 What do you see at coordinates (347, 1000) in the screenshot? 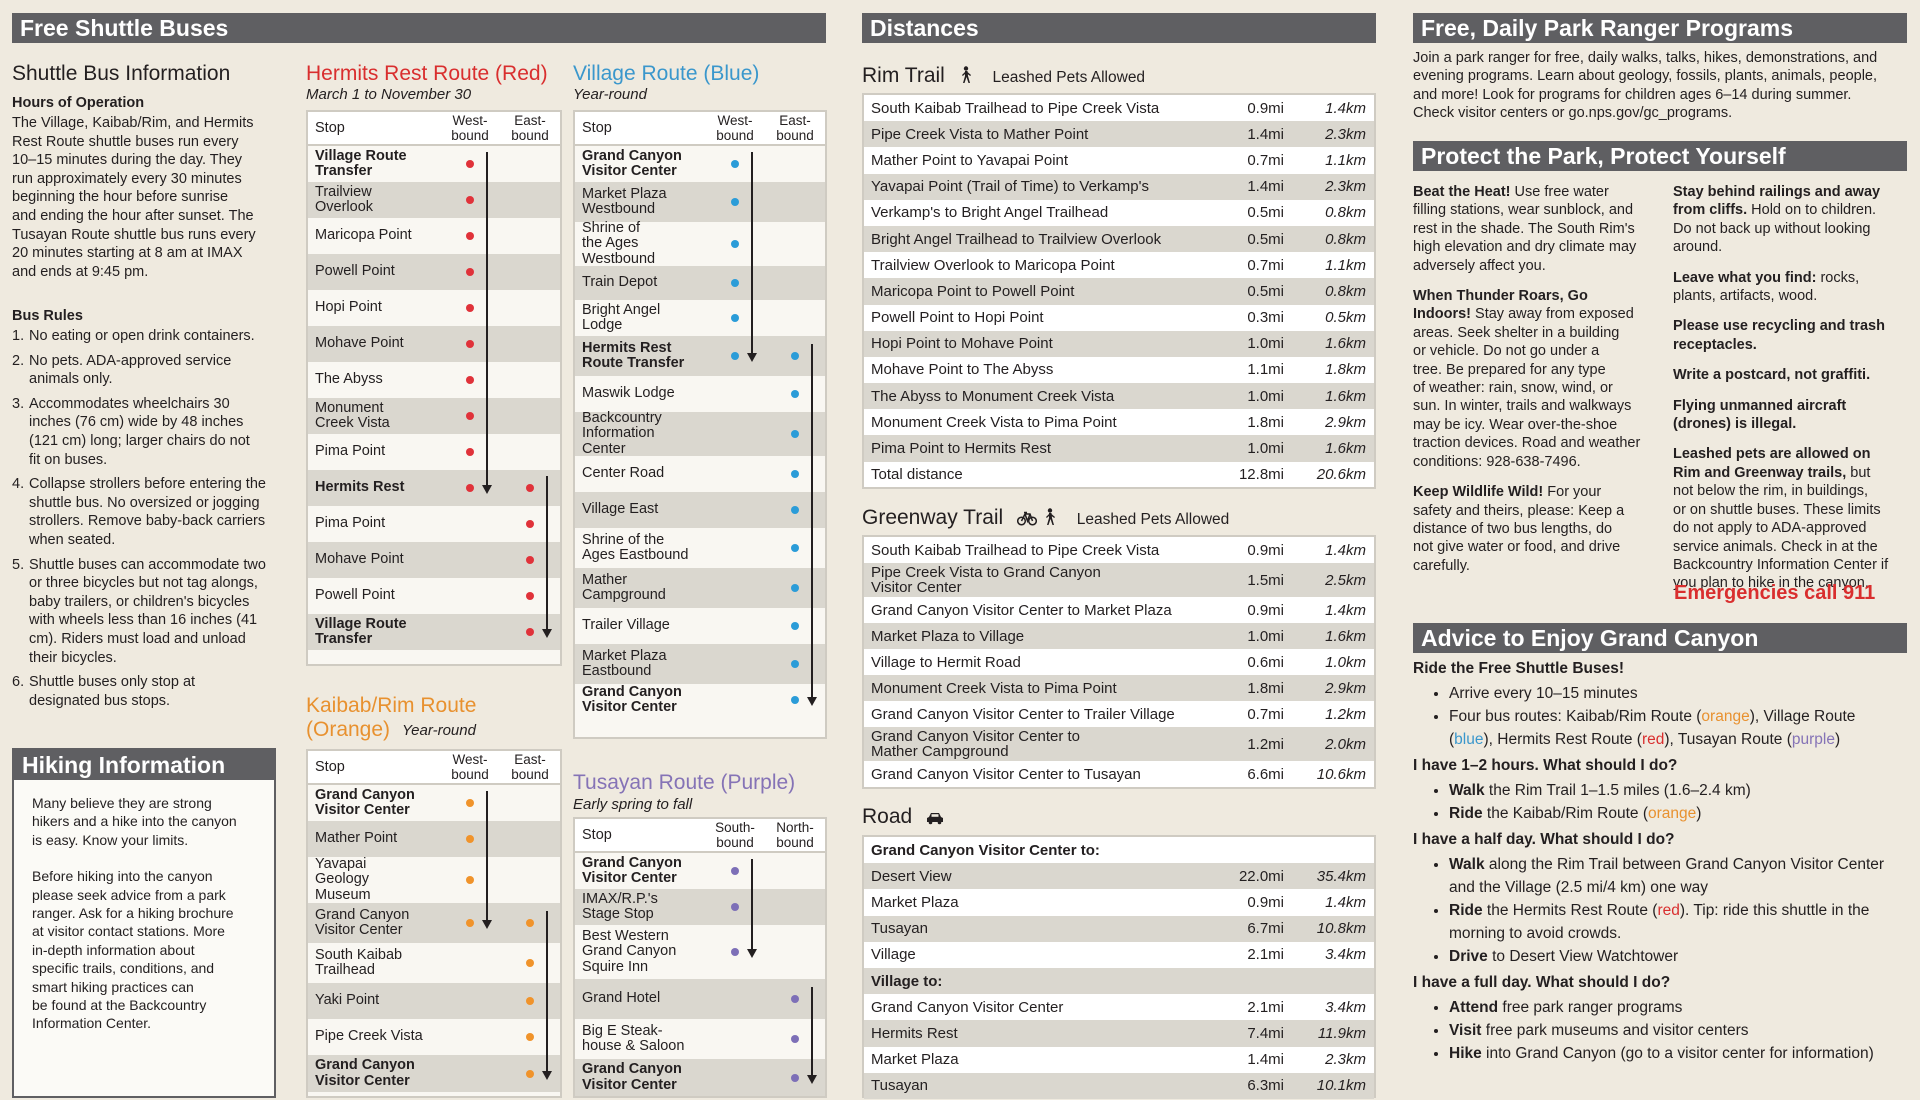
I see `stop-name: Yaki Point` at bounding box center [347, 1000].